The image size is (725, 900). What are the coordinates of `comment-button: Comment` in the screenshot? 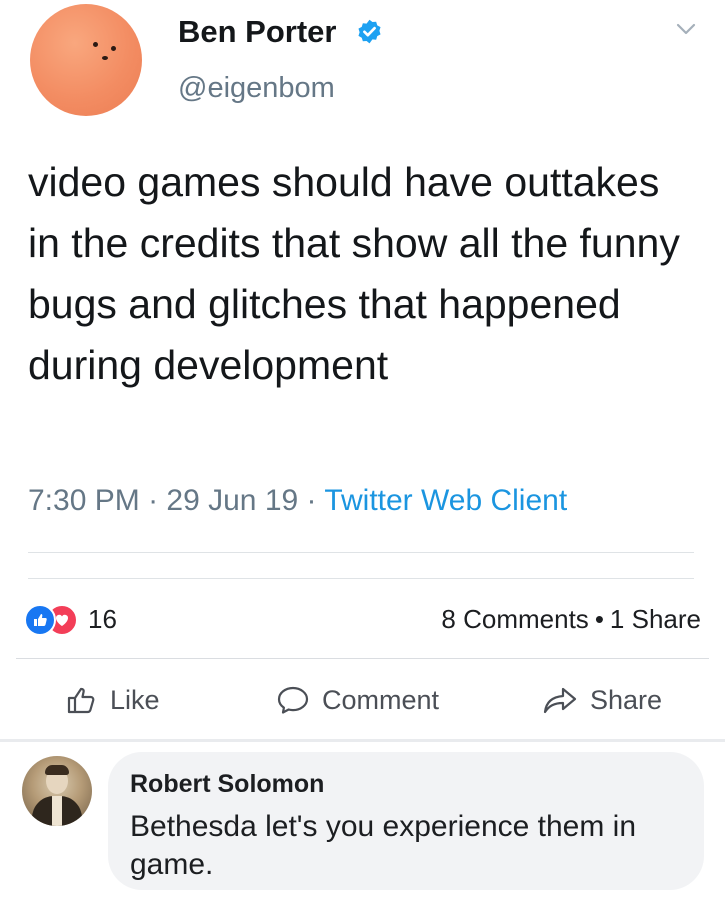 It's located at (357, 700).